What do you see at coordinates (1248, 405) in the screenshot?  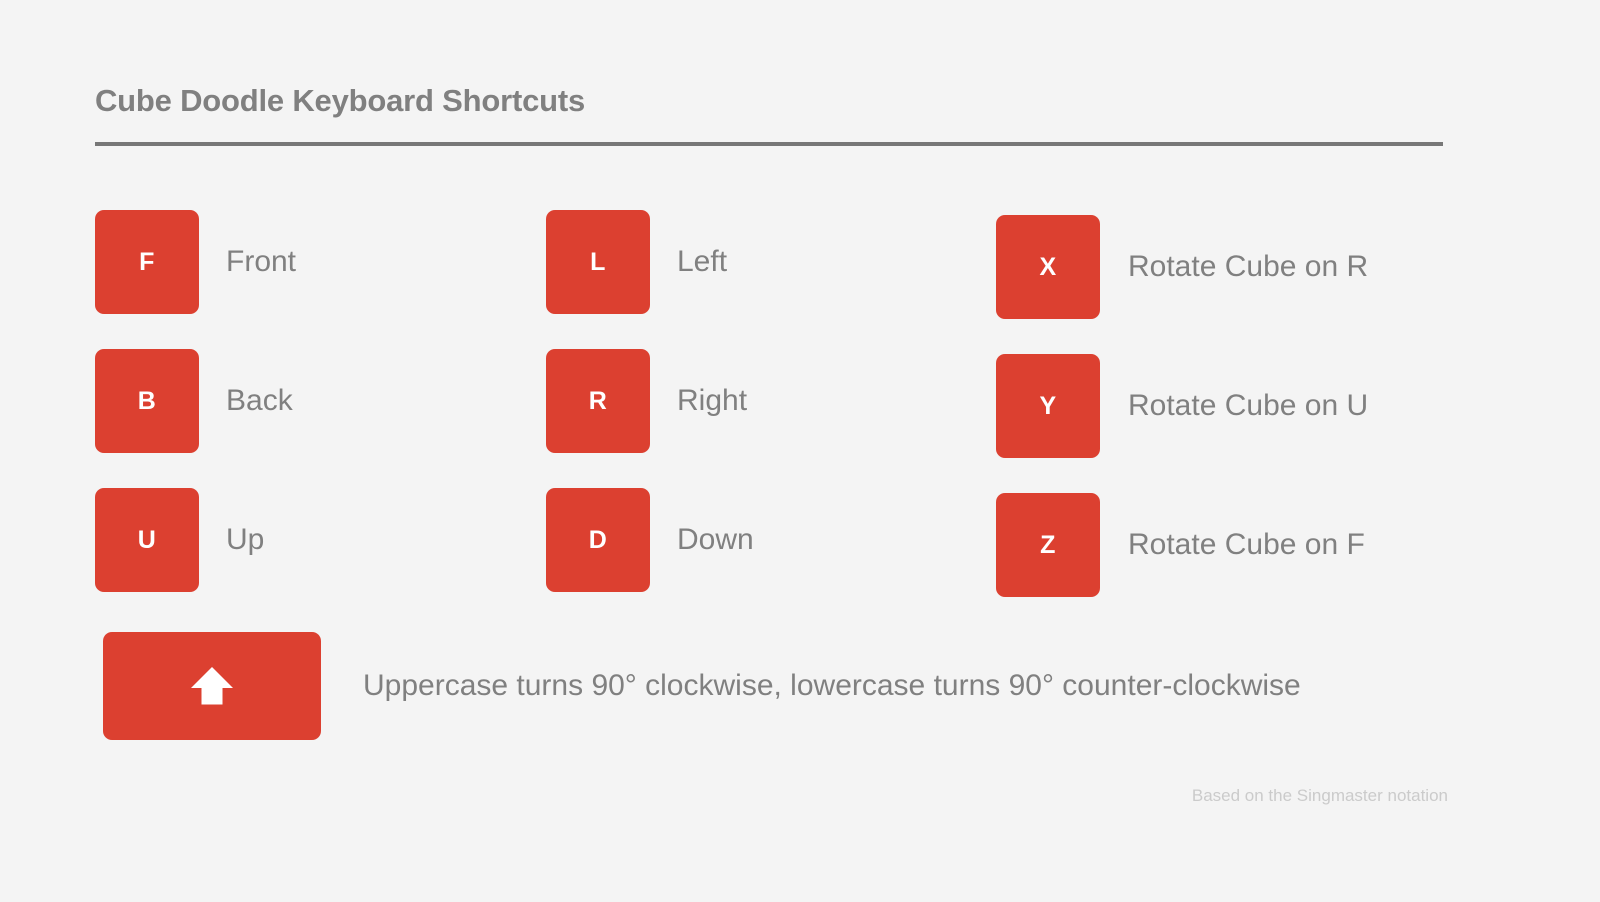 I see `shortcut-label: Rotate Cube on U` at bounding box center [1248, 405].